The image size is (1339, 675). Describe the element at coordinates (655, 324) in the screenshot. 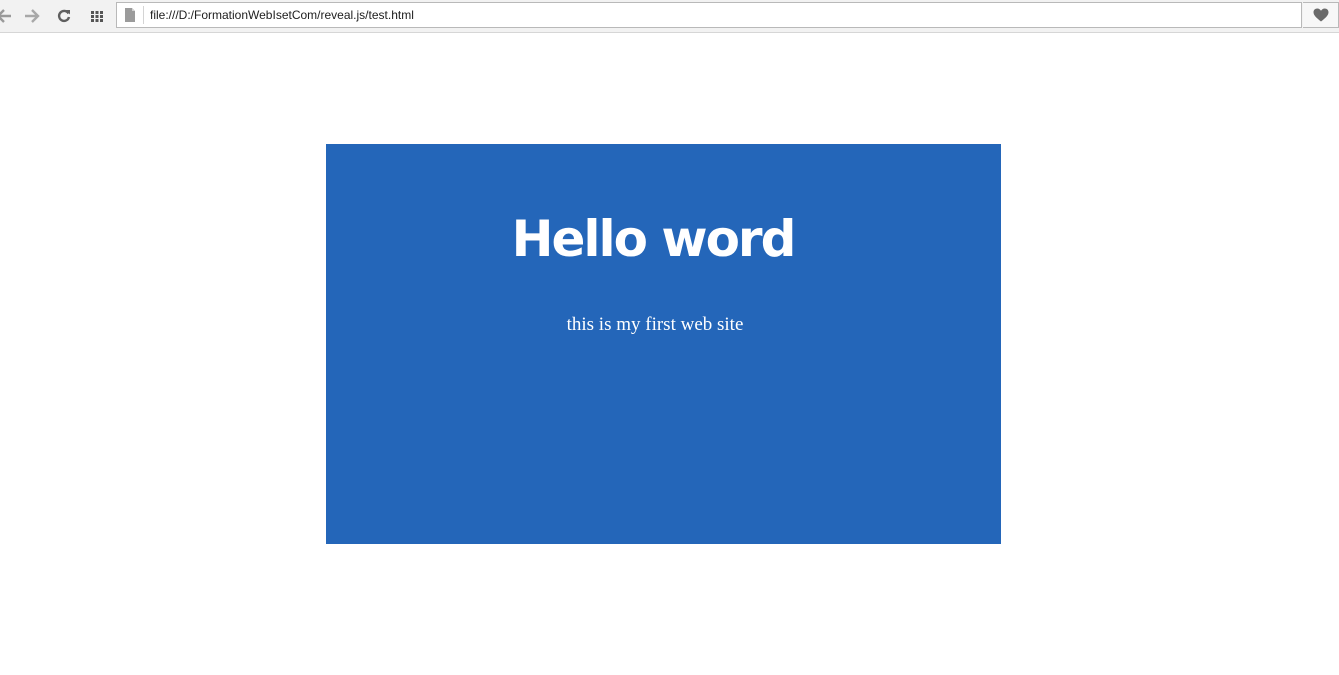

I see `slide-subtitle: this is my first web site` at that location.